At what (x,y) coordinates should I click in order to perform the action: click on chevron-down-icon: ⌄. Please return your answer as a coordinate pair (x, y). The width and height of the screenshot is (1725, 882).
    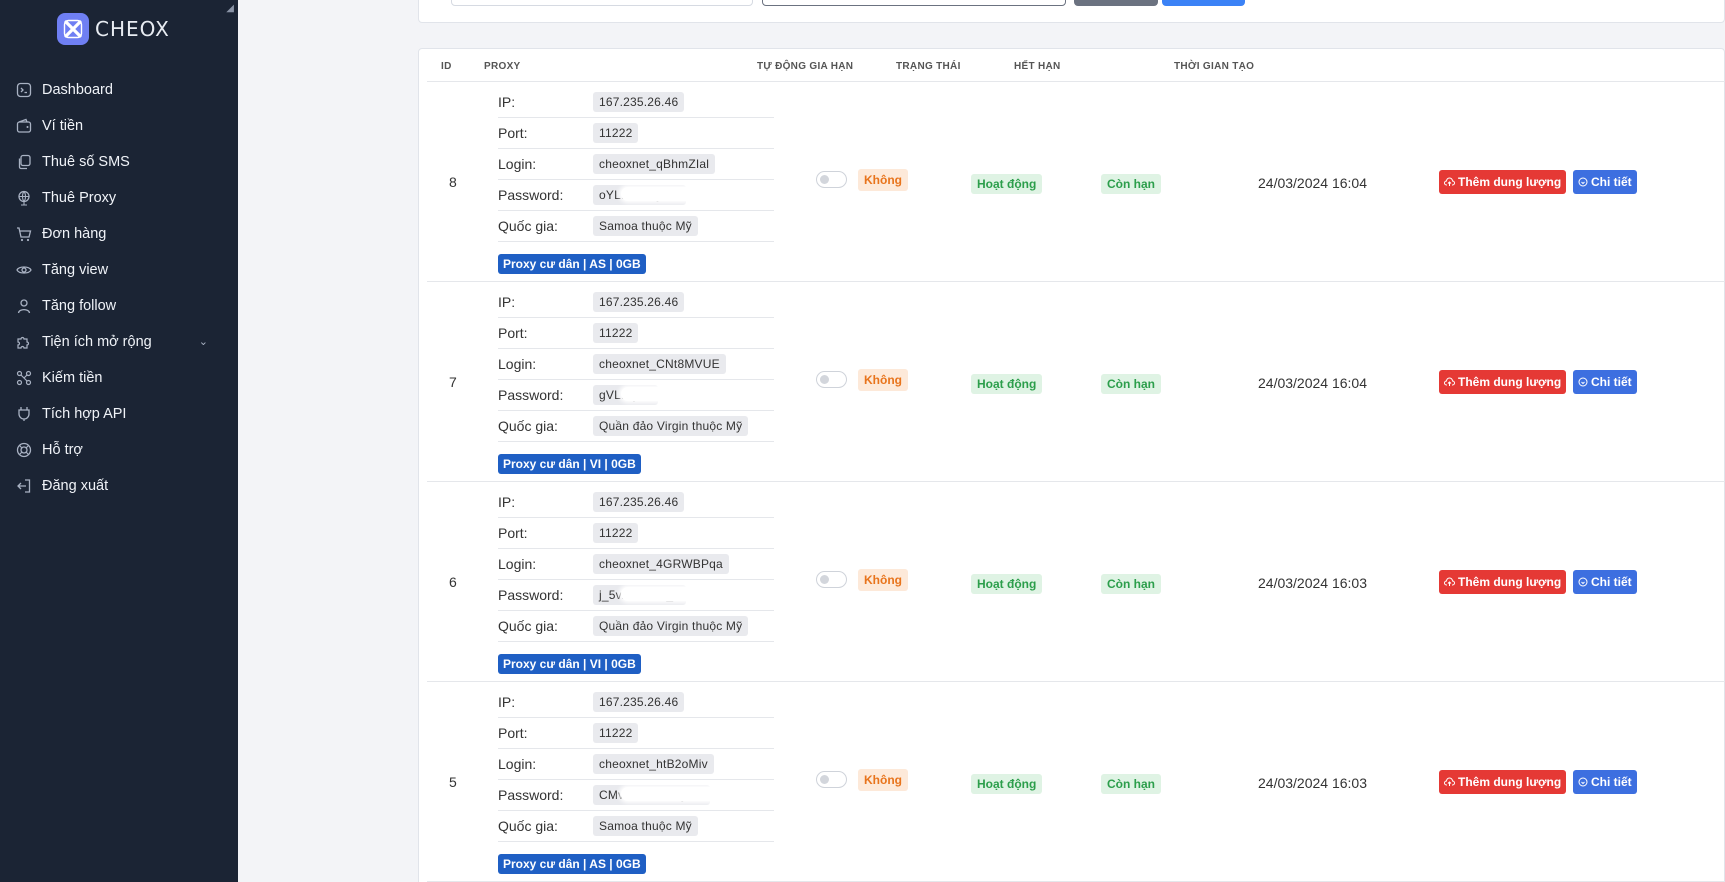
    Looking at the image, I should click on (203, 342).